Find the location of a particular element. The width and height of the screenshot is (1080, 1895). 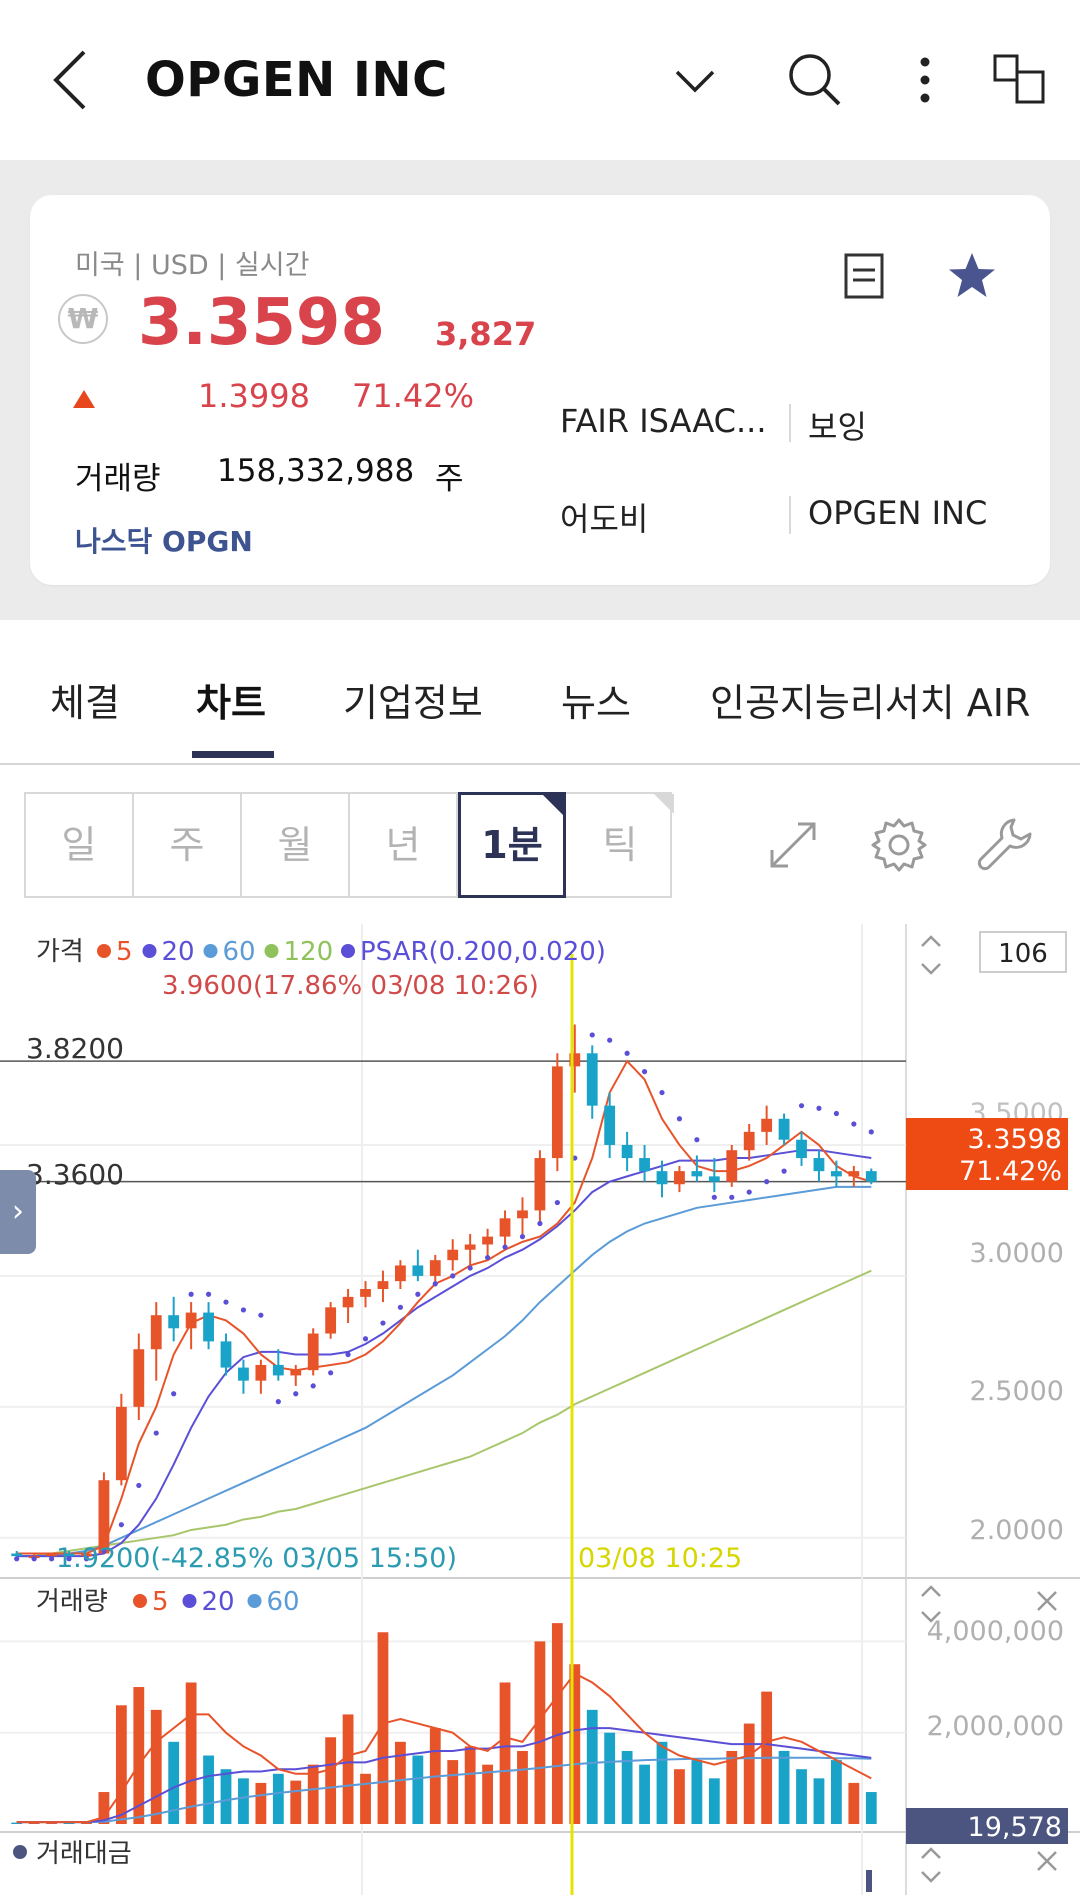

settings-gear-icon is located at coordinates (899, 845).